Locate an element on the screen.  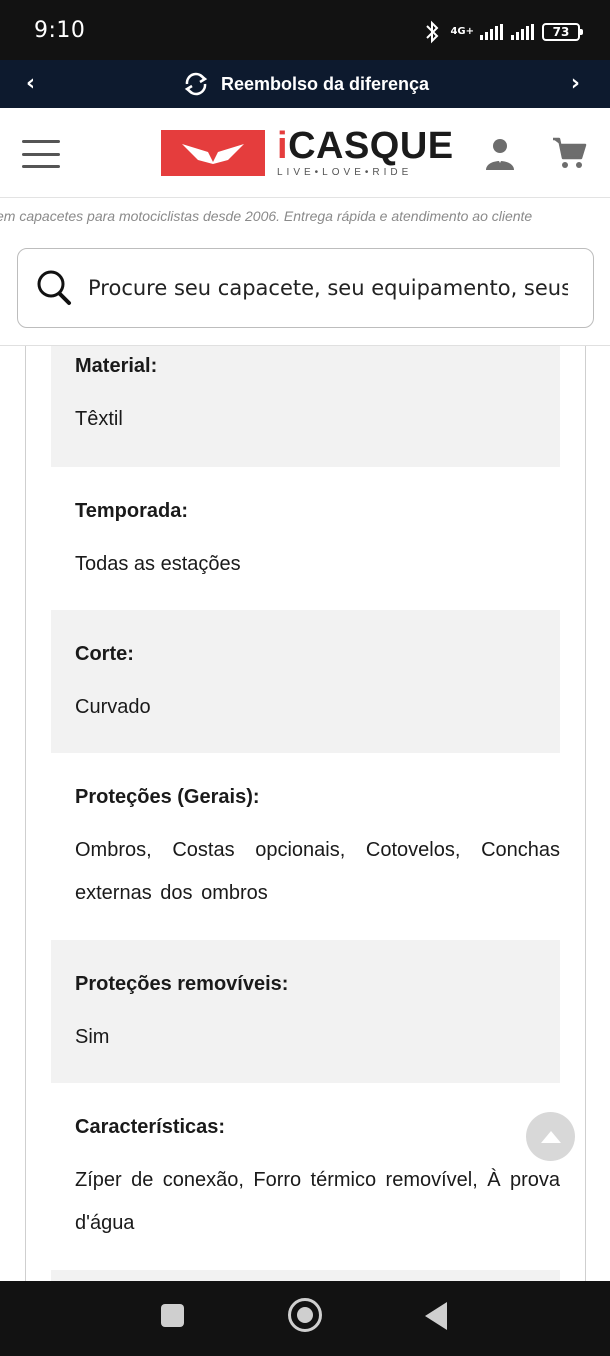
triangle-up-icon is located at coordinates (550, 1136).